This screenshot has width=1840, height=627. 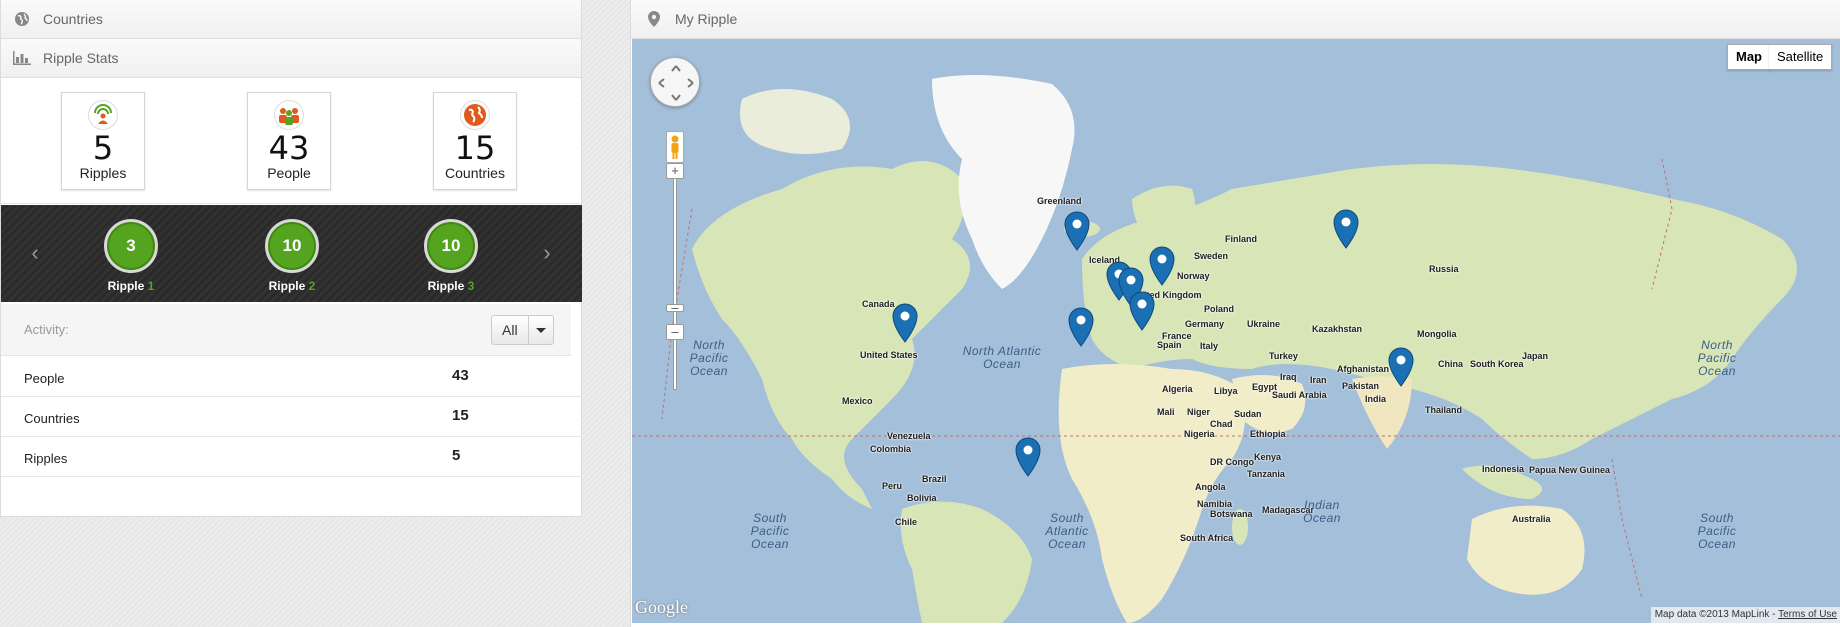 I want to click on ocean-label: North Pacific Ocean, so click(x=709, y=358).